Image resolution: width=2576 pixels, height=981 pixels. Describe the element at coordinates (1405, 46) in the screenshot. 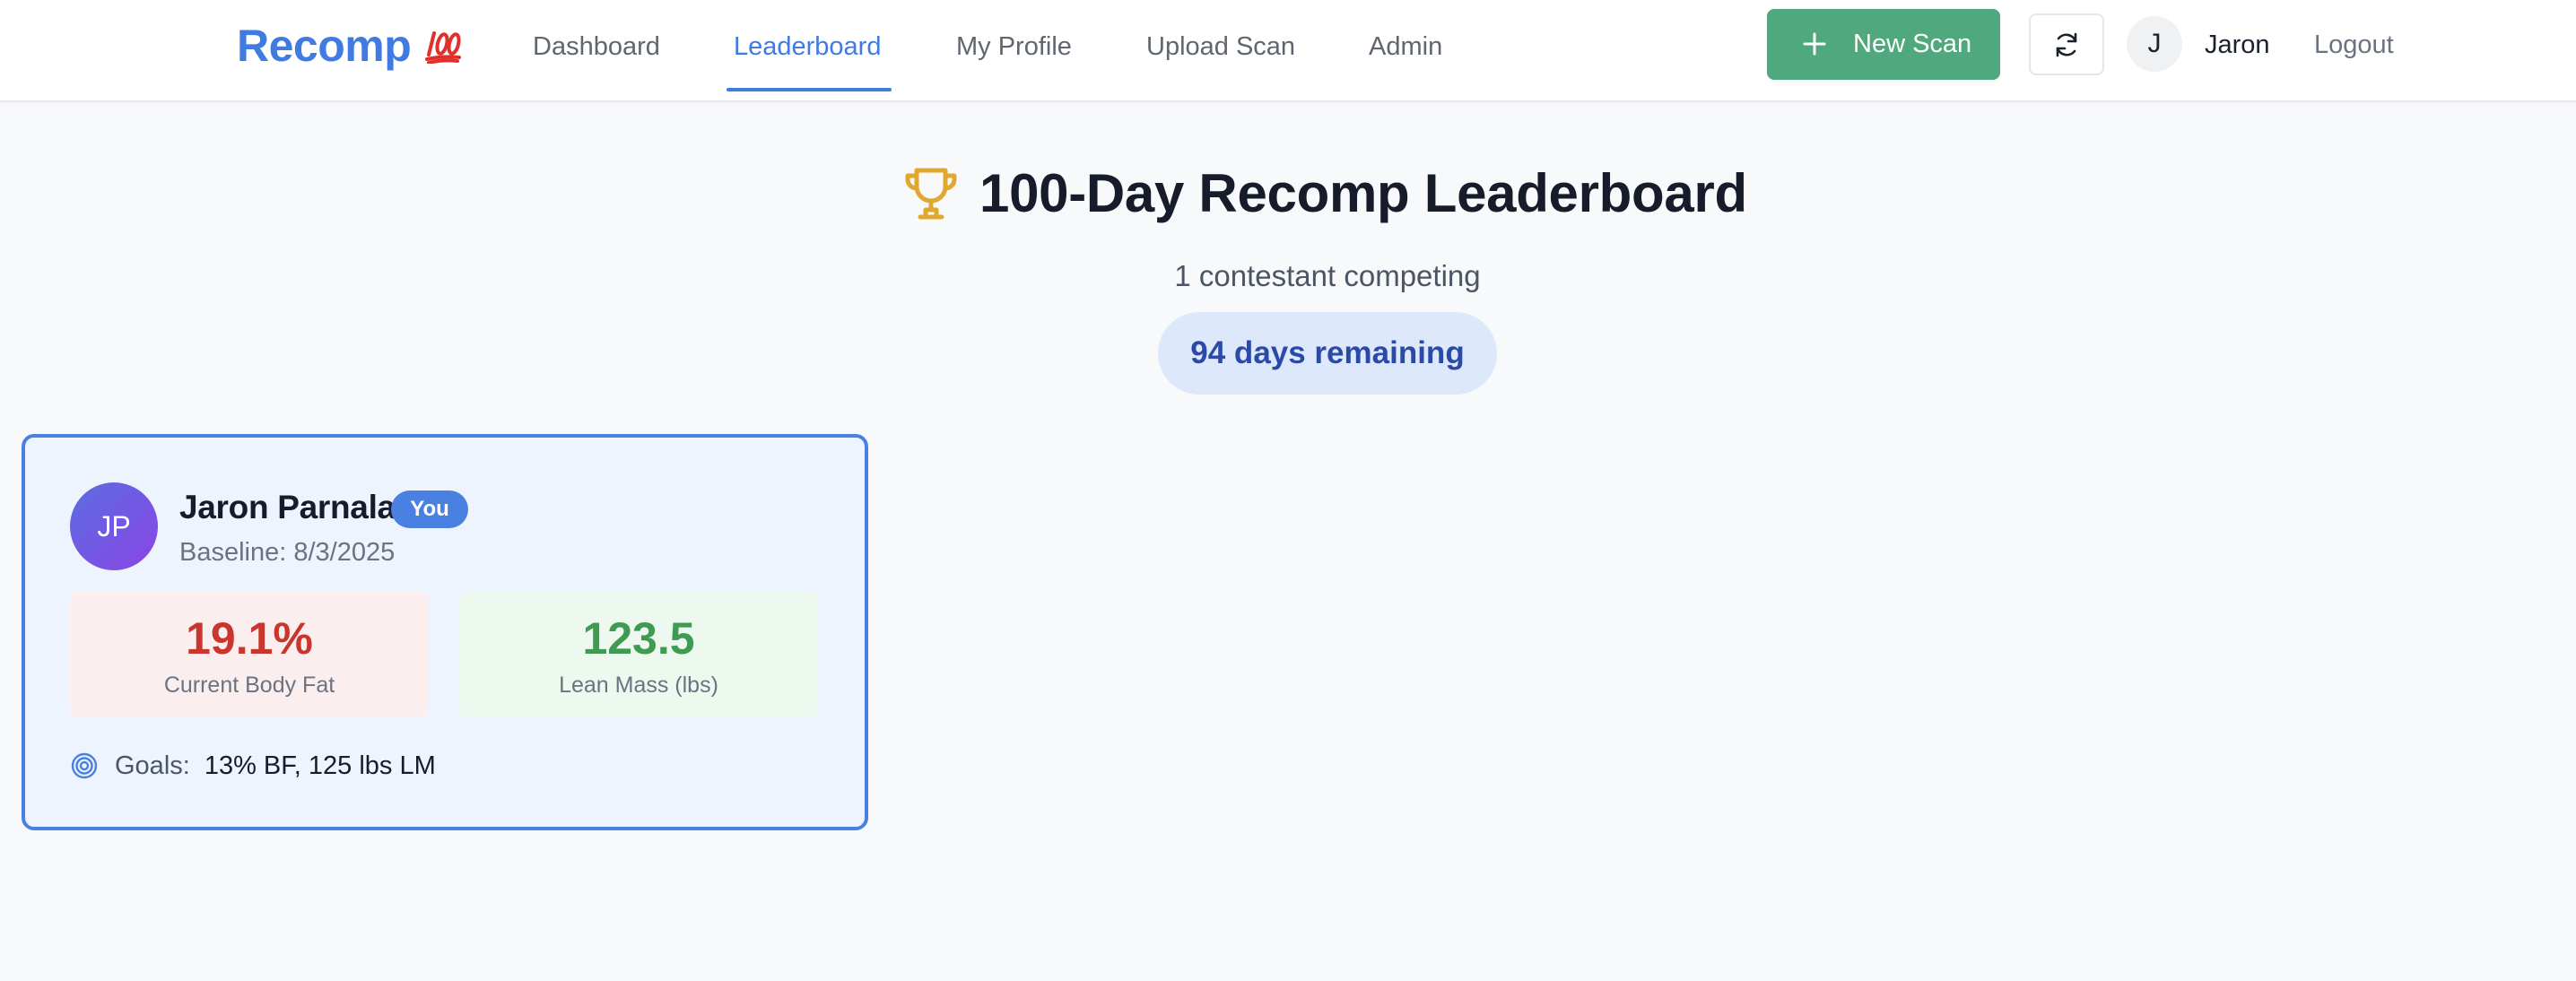

I see `nav-admin: Admin` at that location.